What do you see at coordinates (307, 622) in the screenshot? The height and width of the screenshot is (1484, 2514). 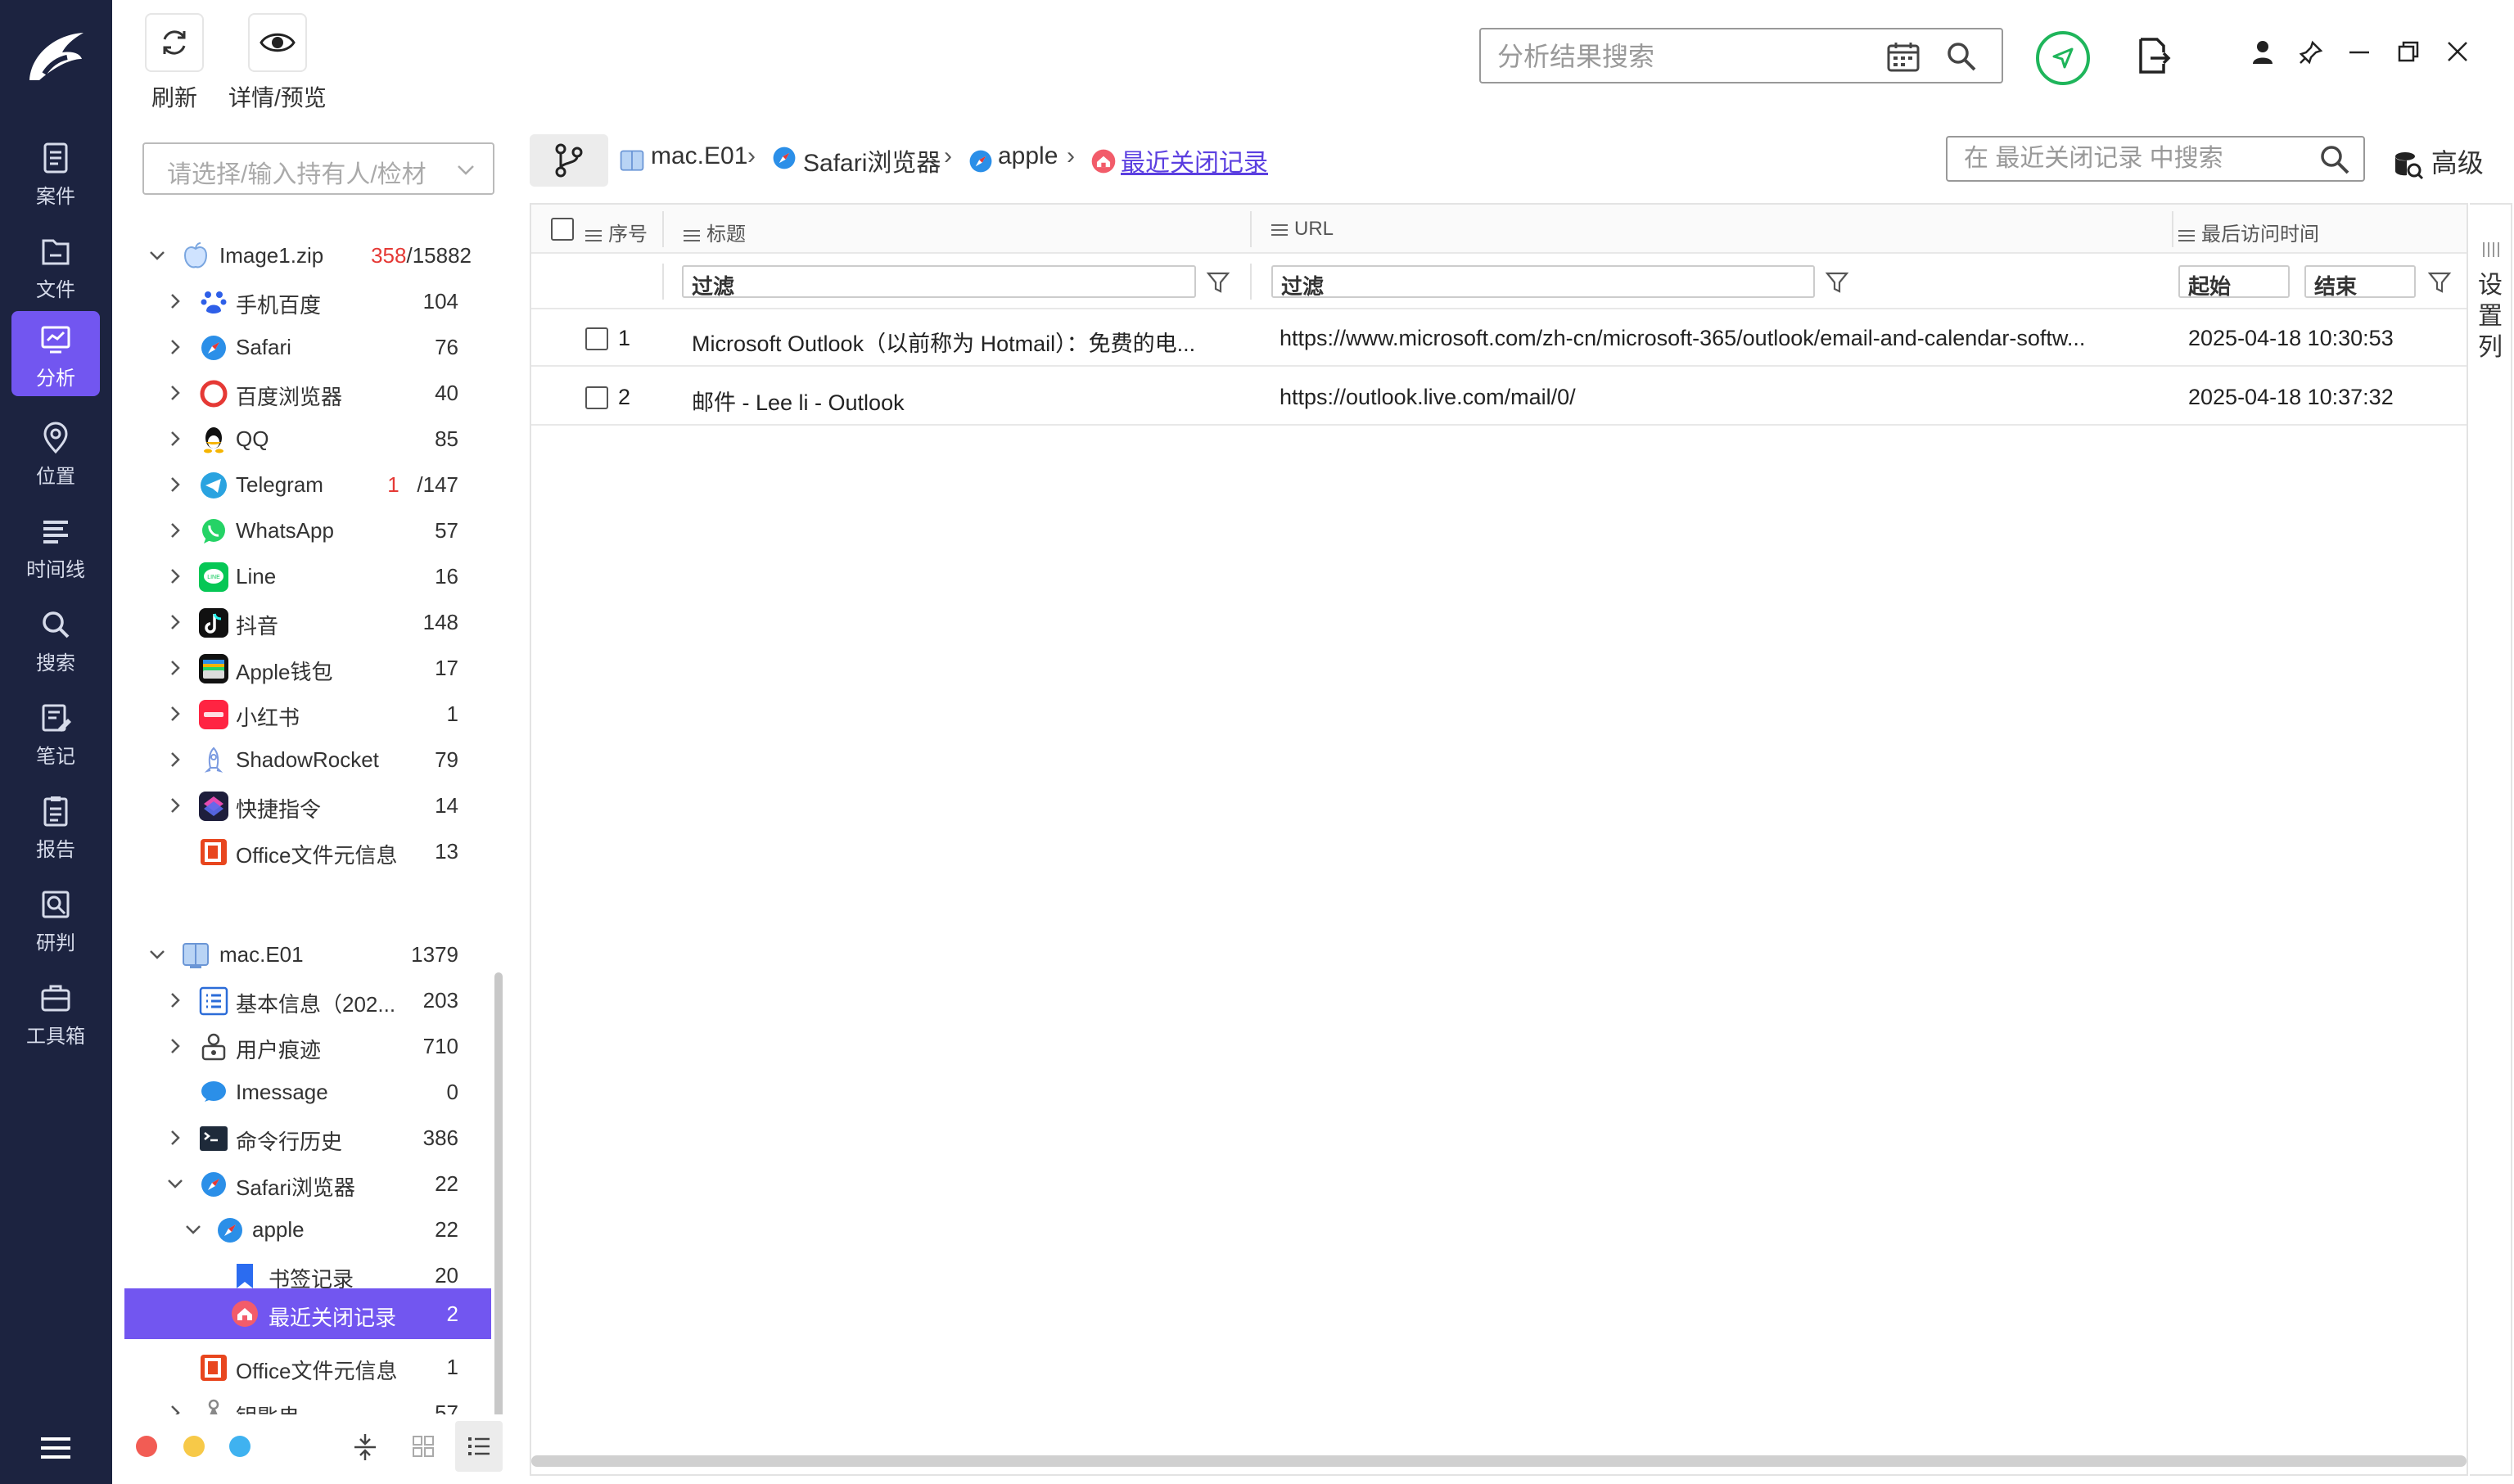 I see `tree-node-douyin: 抖音 148` at bounding box center [307, 622].